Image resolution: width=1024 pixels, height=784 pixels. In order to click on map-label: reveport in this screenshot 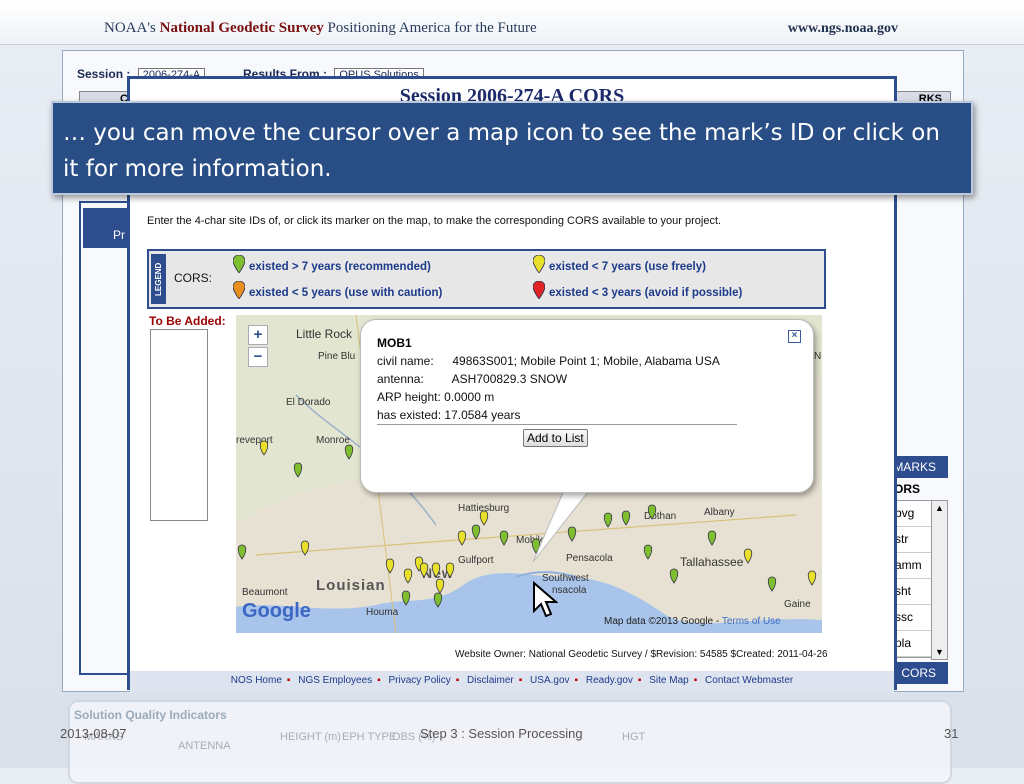, I will do `click(254, 440)`.